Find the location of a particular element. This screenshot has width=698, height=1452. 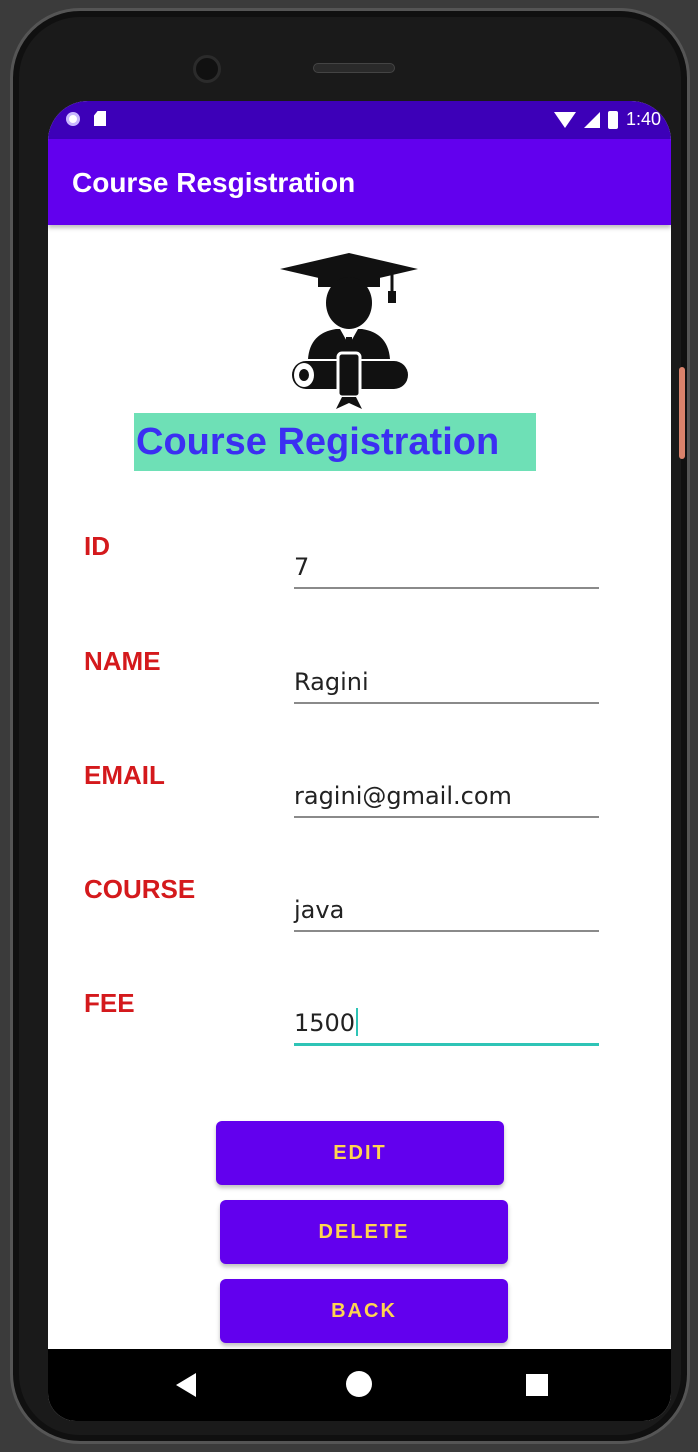

notification-dot-icon is located at coordinates (73, 118).